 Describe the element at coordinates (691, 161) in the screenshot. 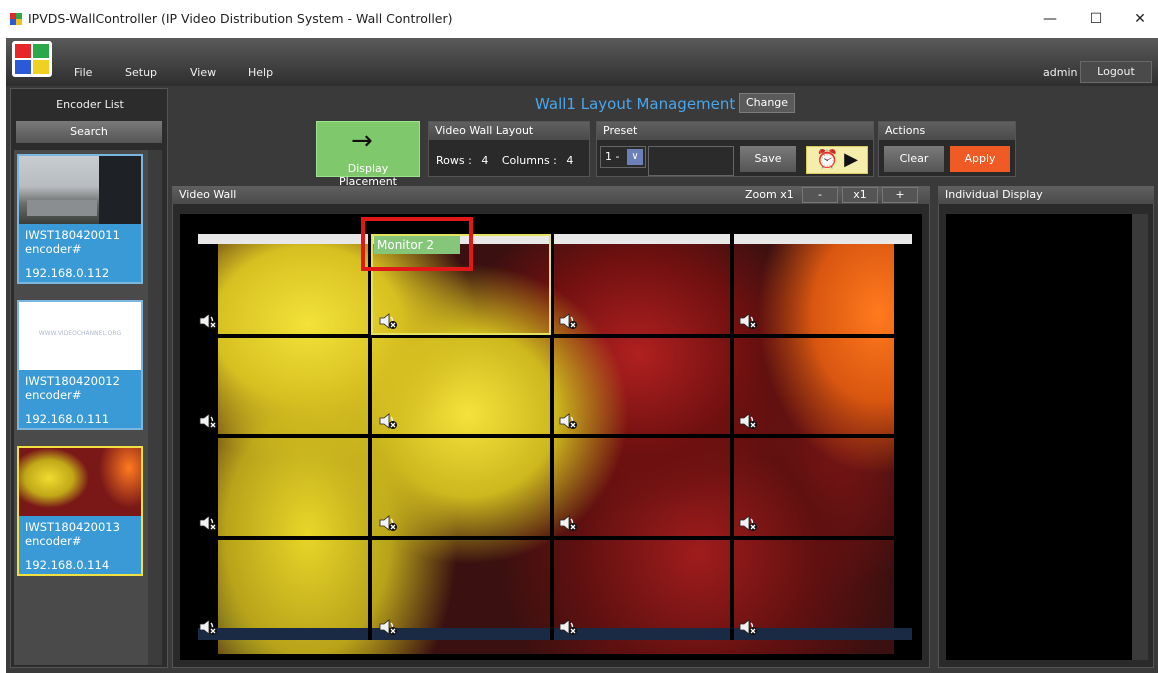

I see `preset-name-input` at that location.